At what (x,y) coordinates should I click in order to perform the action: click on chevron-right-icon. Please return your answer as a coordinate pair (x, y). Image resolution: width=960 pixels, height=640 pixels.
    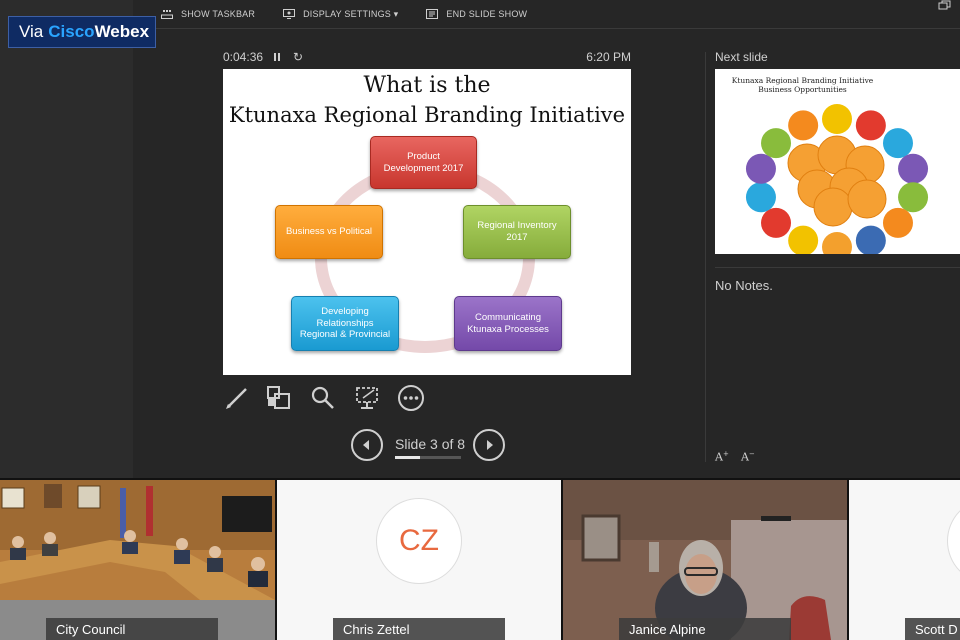
    Looking at the image, I should click on (490, 445).